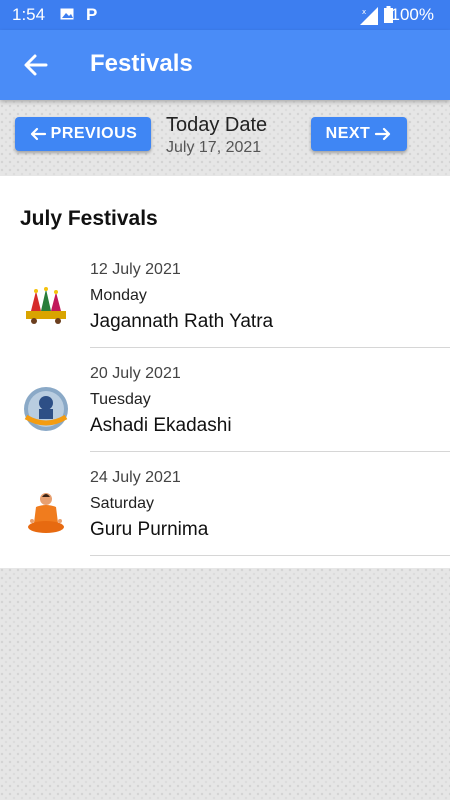 Image resolution: width=450 pixels, height=800 pixels. What do you see at coordinates (412, 14) in the screenshot?
I see `battery-percent: 100%` at bounding box center [412, 14].